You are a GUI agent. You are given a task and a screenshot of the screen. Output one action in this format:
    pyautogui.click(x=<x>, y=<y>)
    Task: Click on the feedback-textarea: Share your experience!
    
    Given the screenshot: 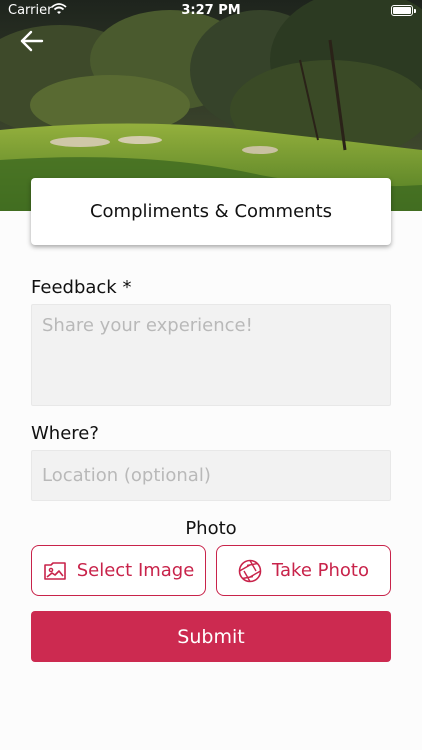 What is the action you would take?
    pyautogui.click(x=211, y=355)
    